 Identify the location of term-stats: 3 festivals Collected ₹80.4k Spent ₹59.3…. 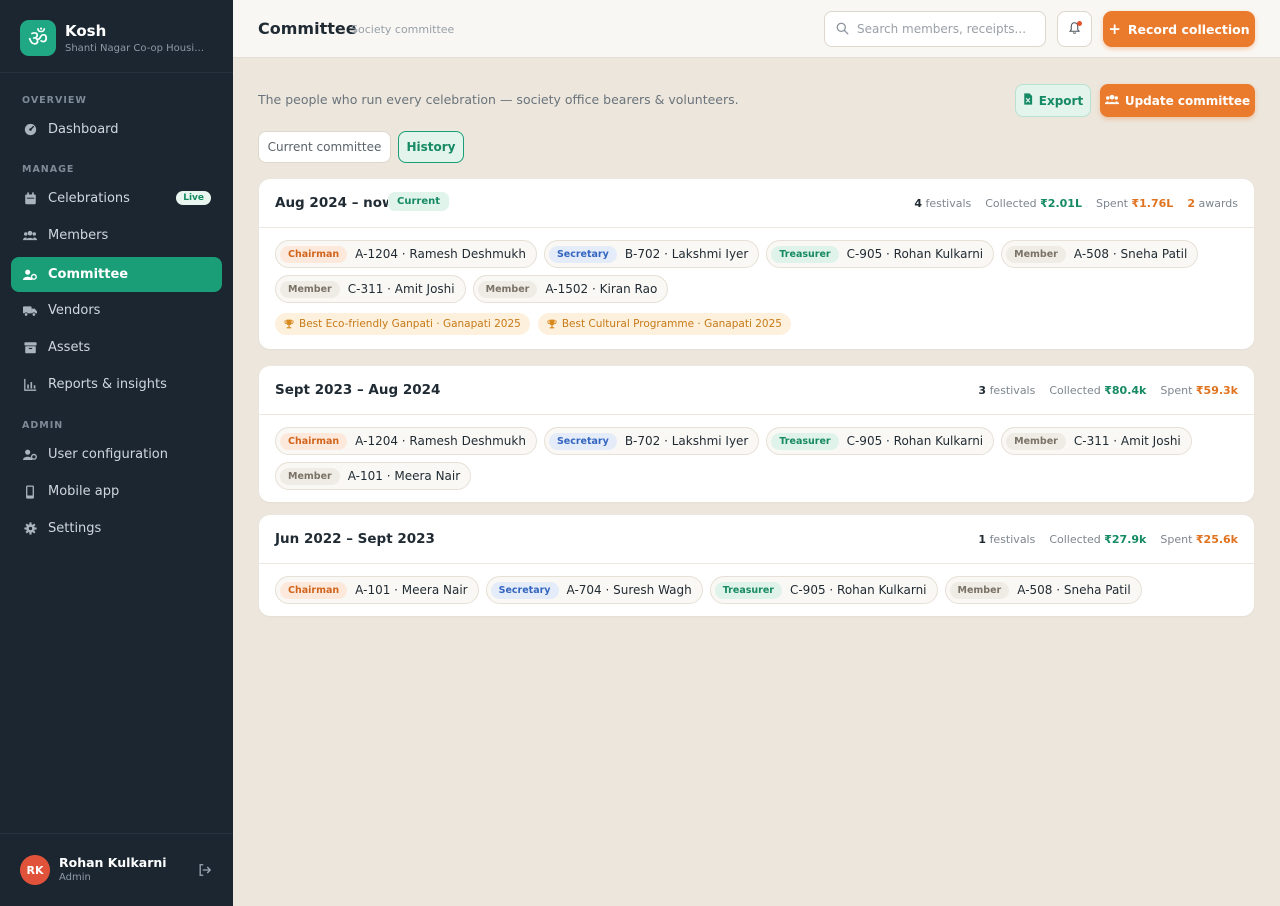
(1108, 390).